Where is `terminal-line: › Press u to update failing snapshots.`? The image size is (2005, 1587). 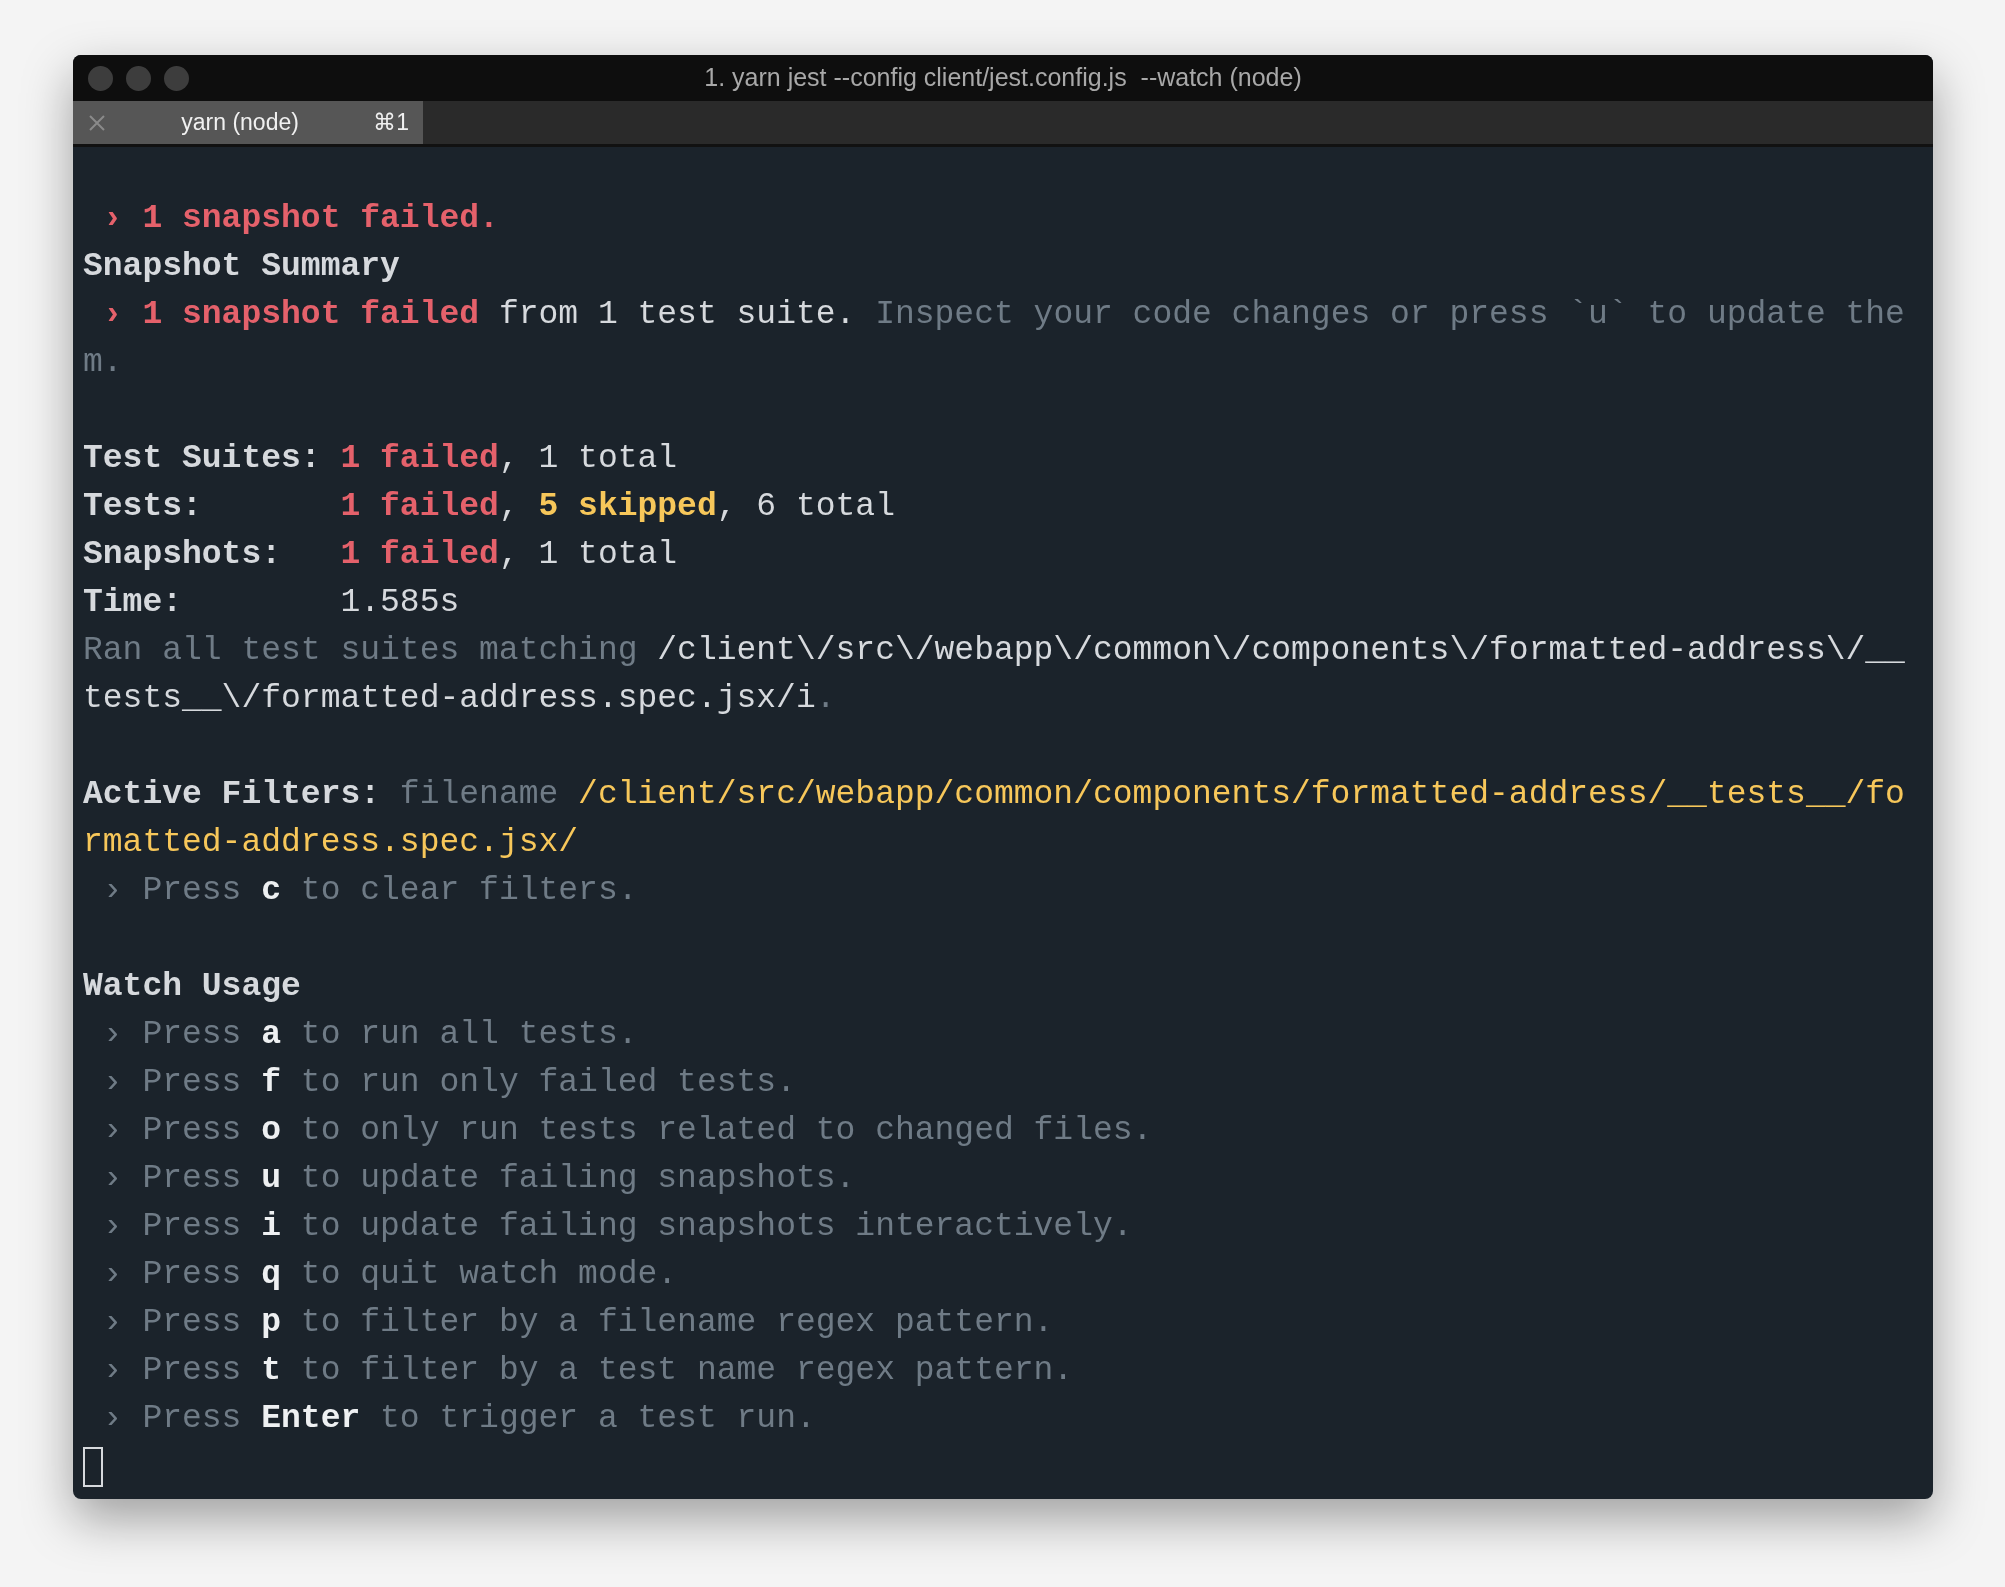 terminal-line: › Press u to update failing snapshots. is located at coordinates (478, 1179).